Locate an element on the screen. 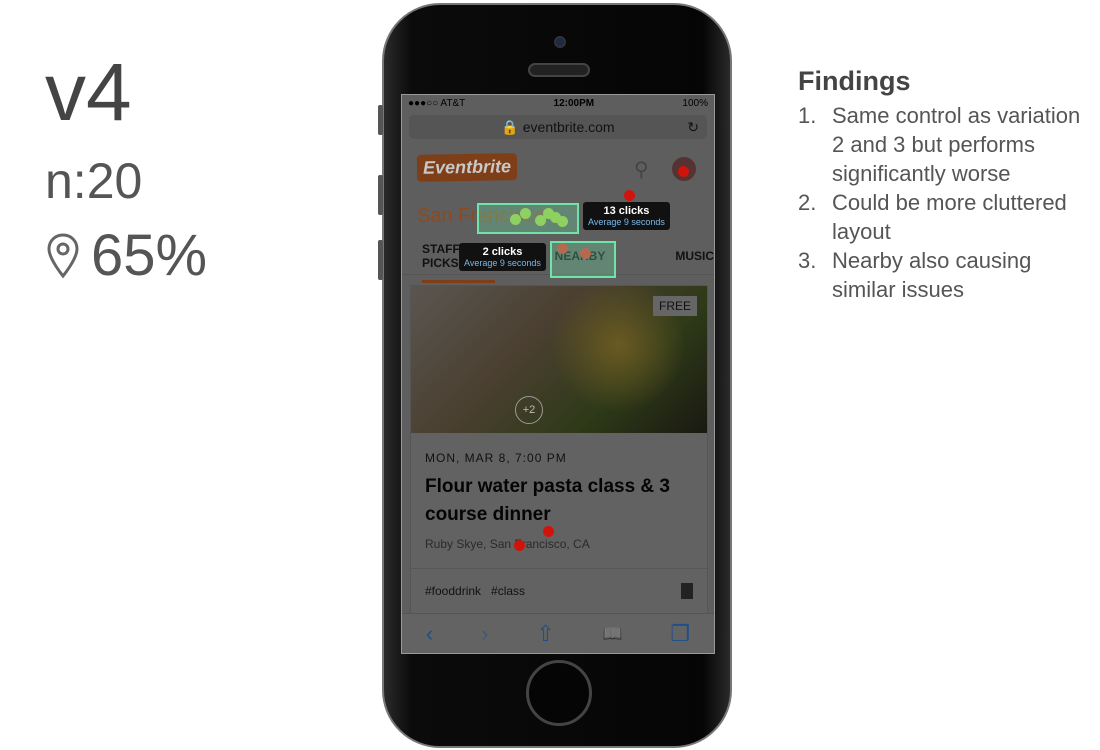 The width and height of the screenshot is (1100, 750). tab-music: MUSIC is located at coordinates (694, 256).